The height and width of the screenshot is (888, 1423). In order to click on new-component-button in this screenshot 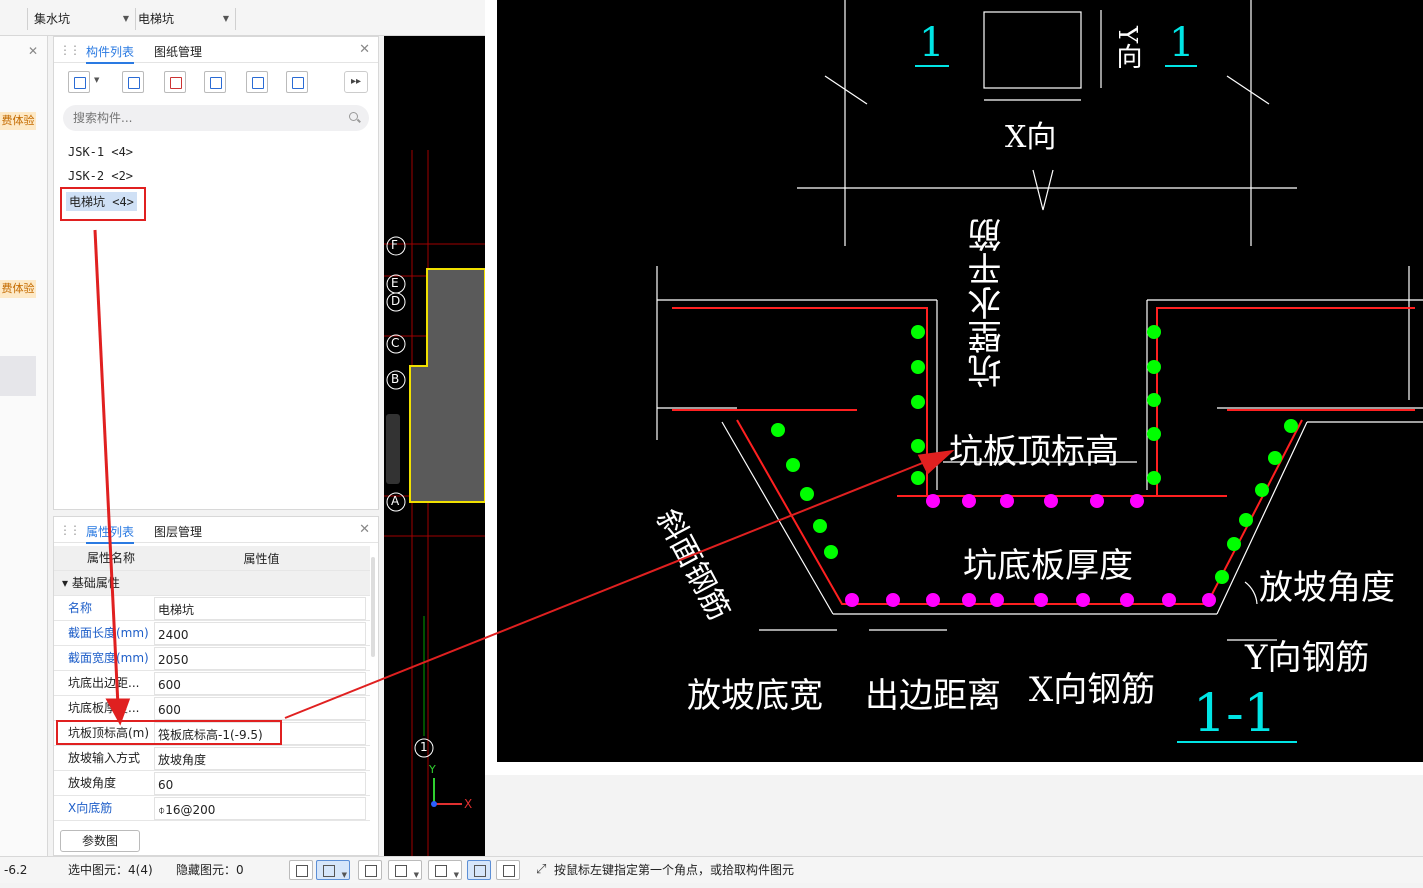, I will do `click(79, 82)`.